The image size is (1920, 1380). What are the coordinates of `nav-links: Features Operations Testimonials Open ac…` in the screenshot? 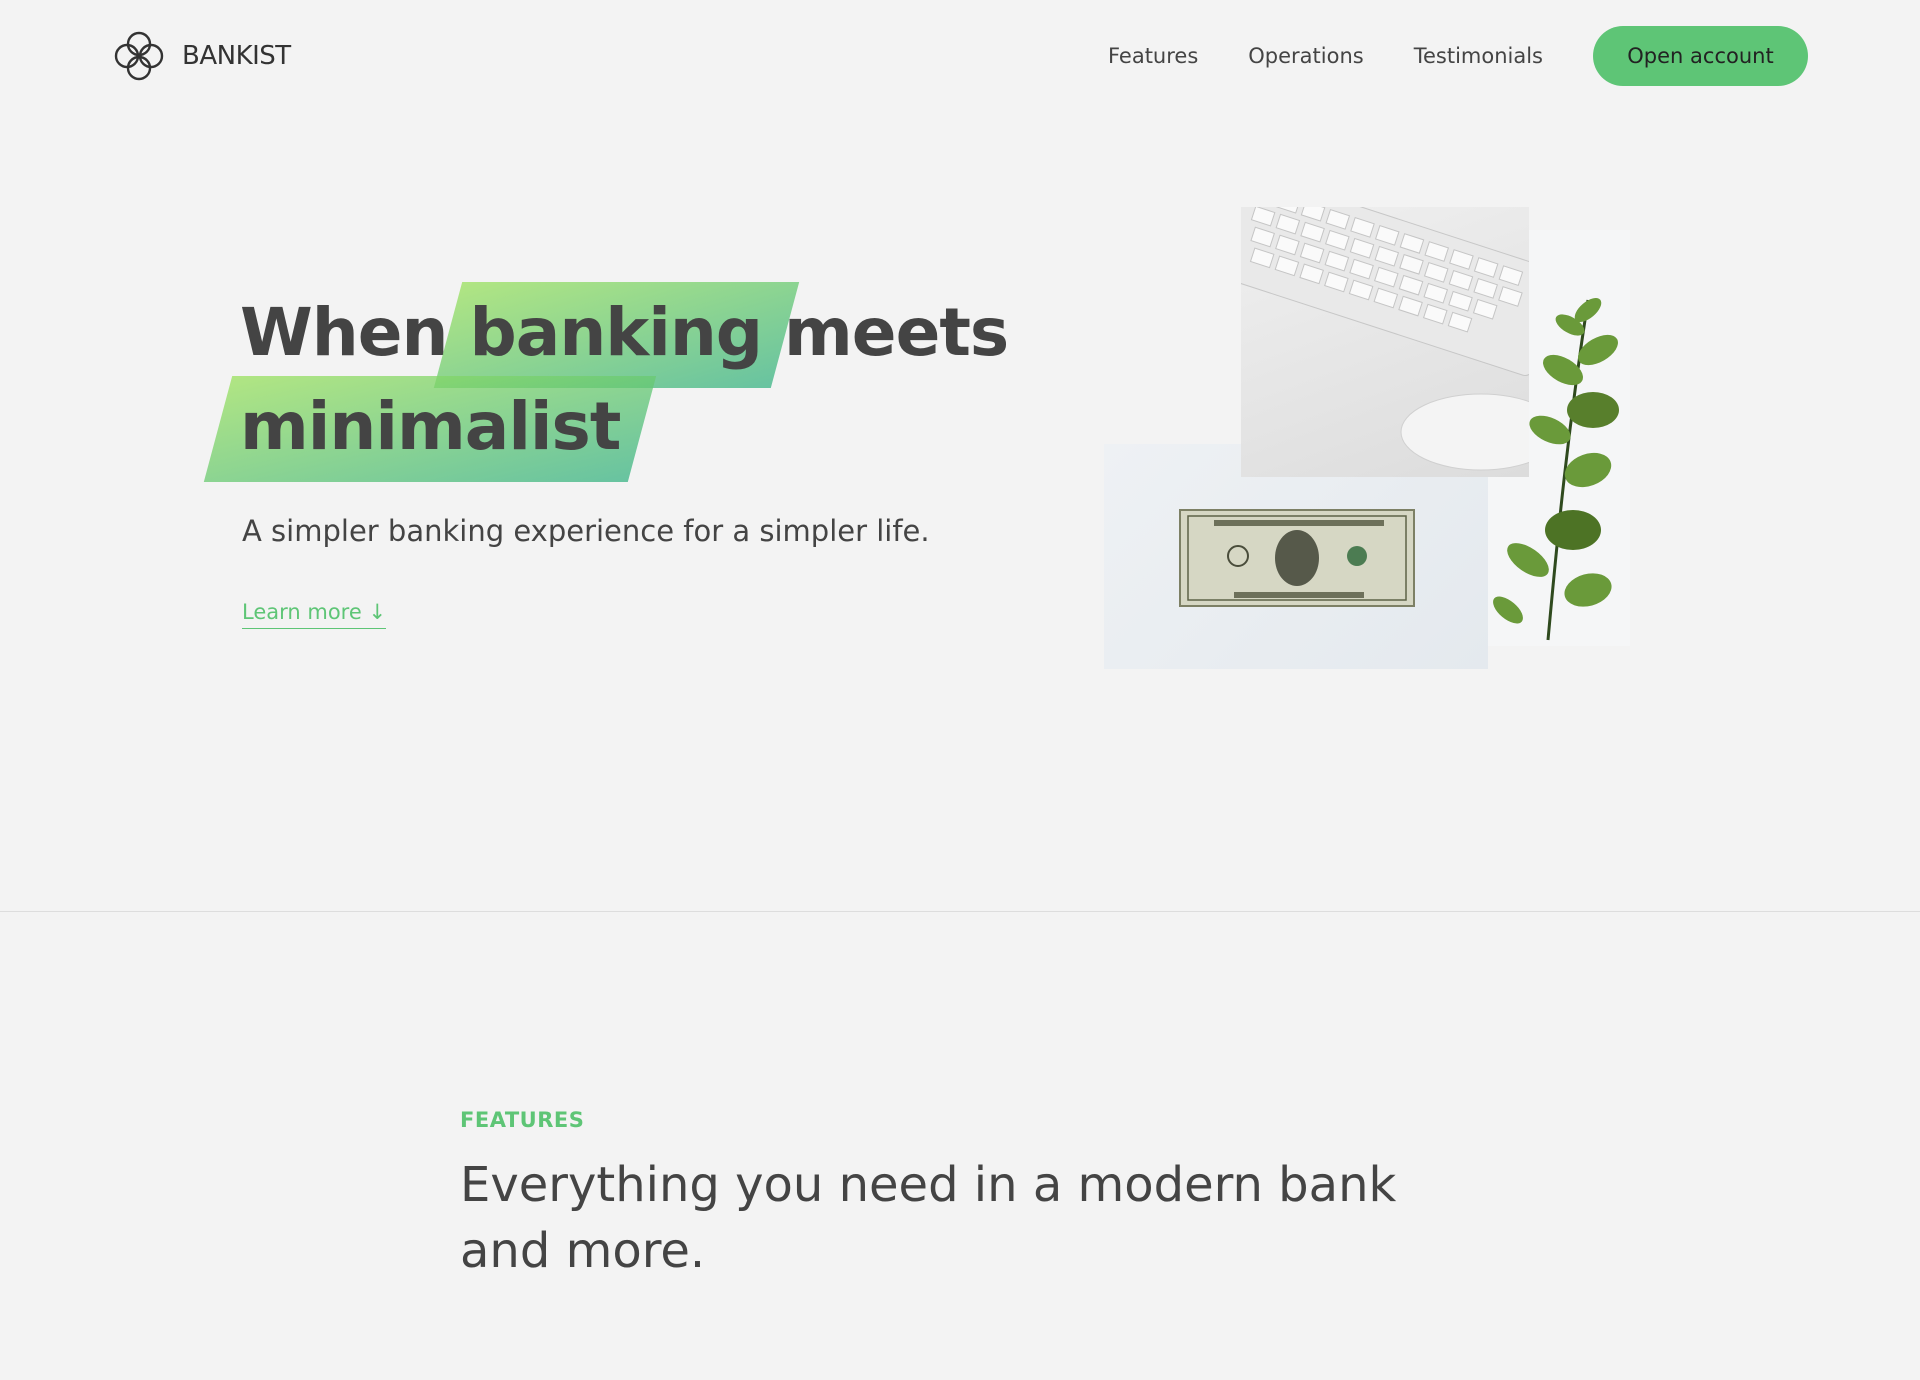 It's located at (1458, 56).